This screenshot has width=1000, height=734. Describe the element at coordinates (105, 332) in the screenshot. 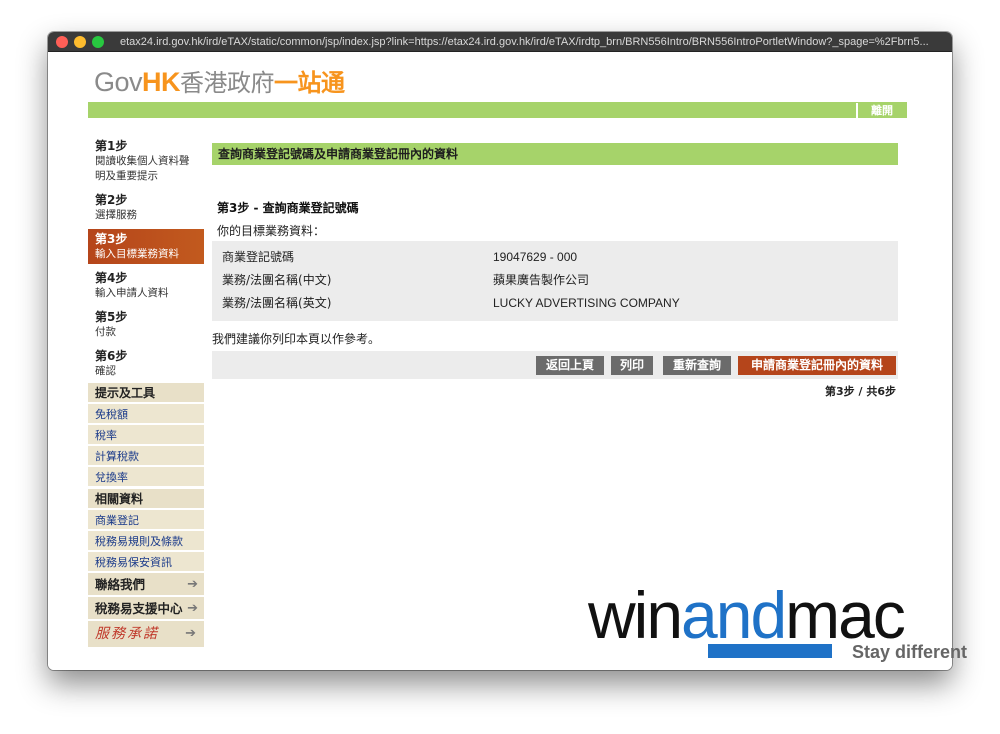

I see `step-description: 付款` at that location.